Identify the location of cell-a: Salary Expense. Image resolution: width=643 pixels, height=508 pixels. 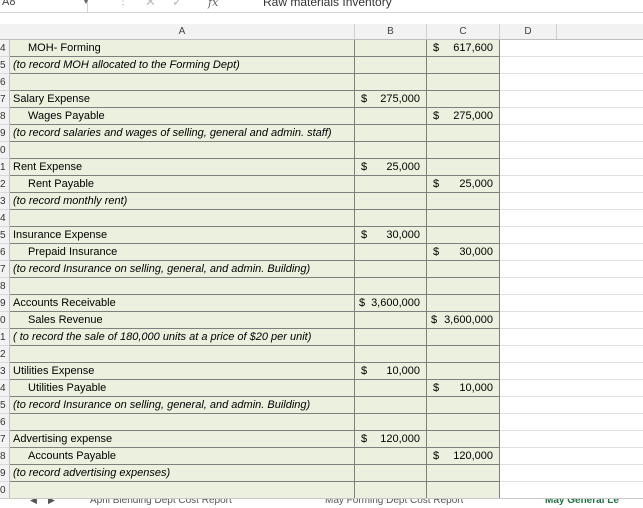
(182, 99).